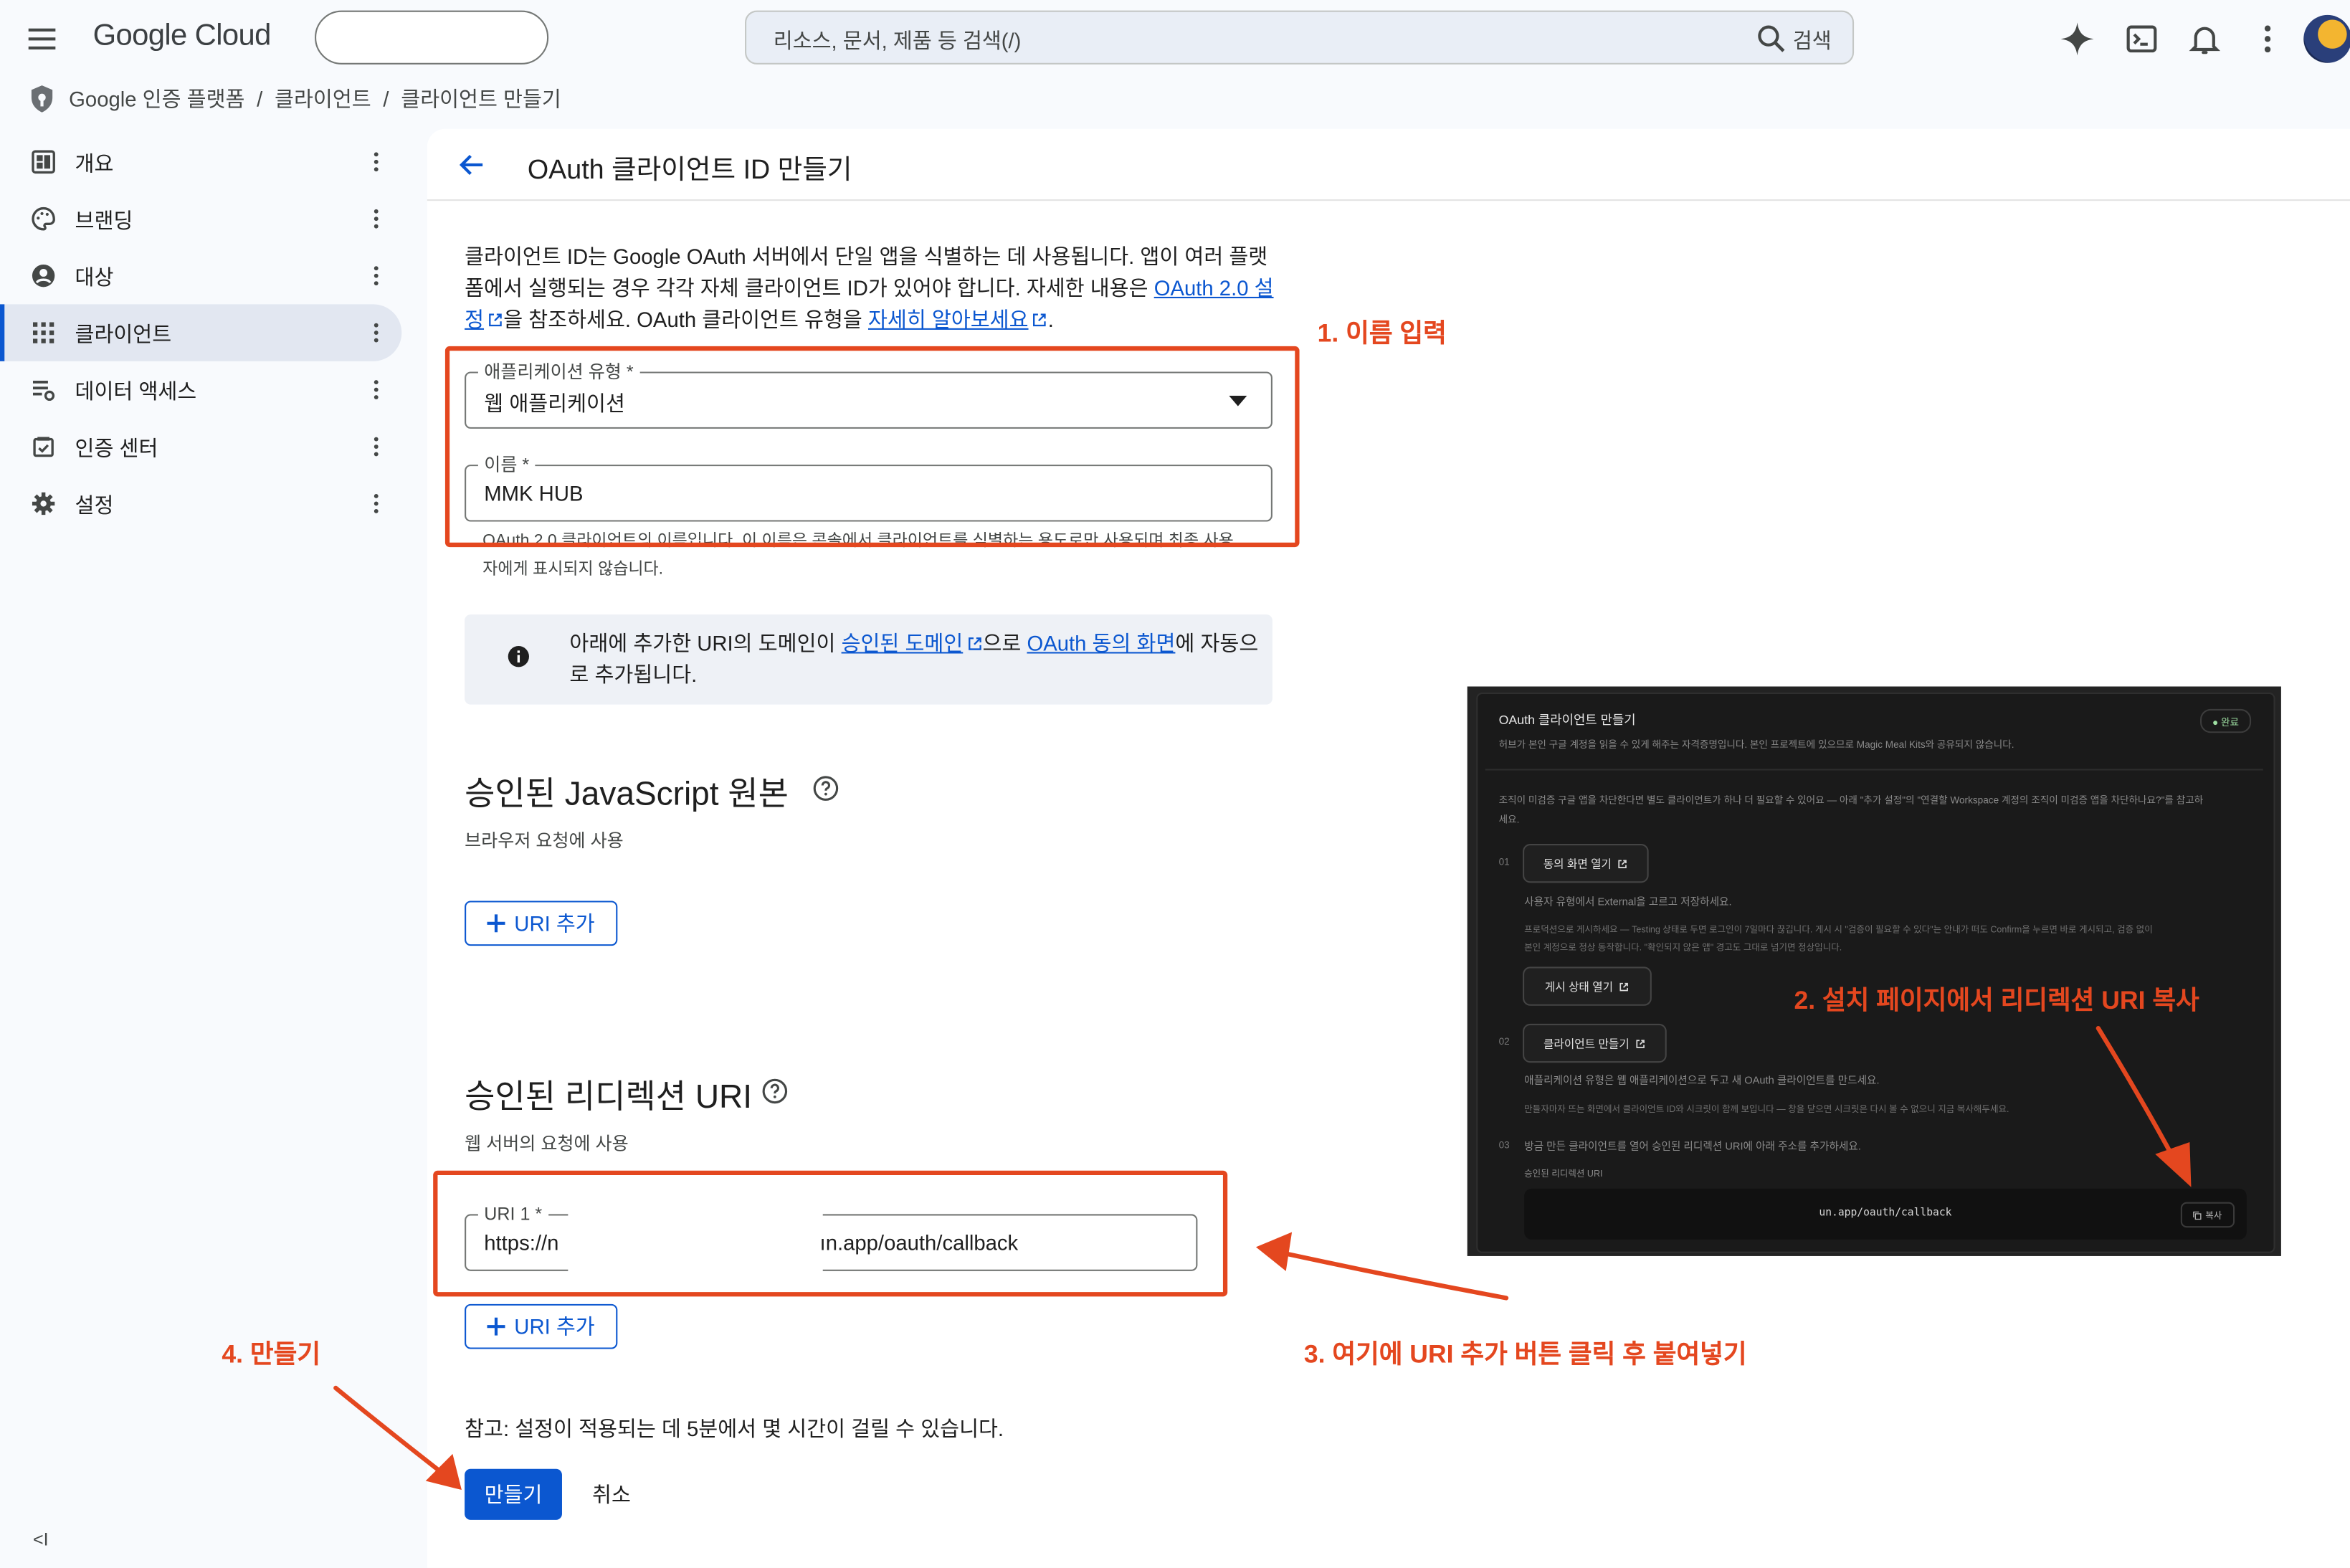 The height and width of the screenshot is (1568, 2350). I want to click on arrow-to-uri-field, so click(1394, 1275).